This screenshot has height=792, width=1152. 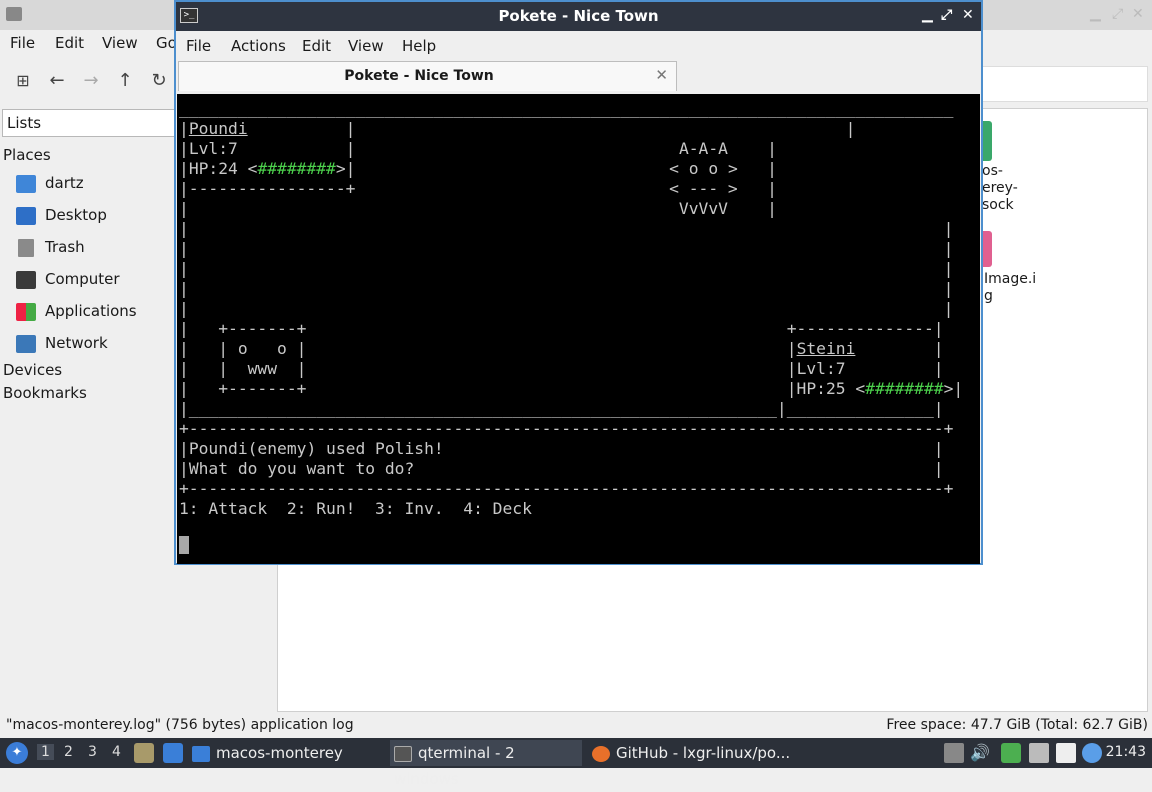 I want to click on player-hp: HP:25, so click(x=821, y=388).